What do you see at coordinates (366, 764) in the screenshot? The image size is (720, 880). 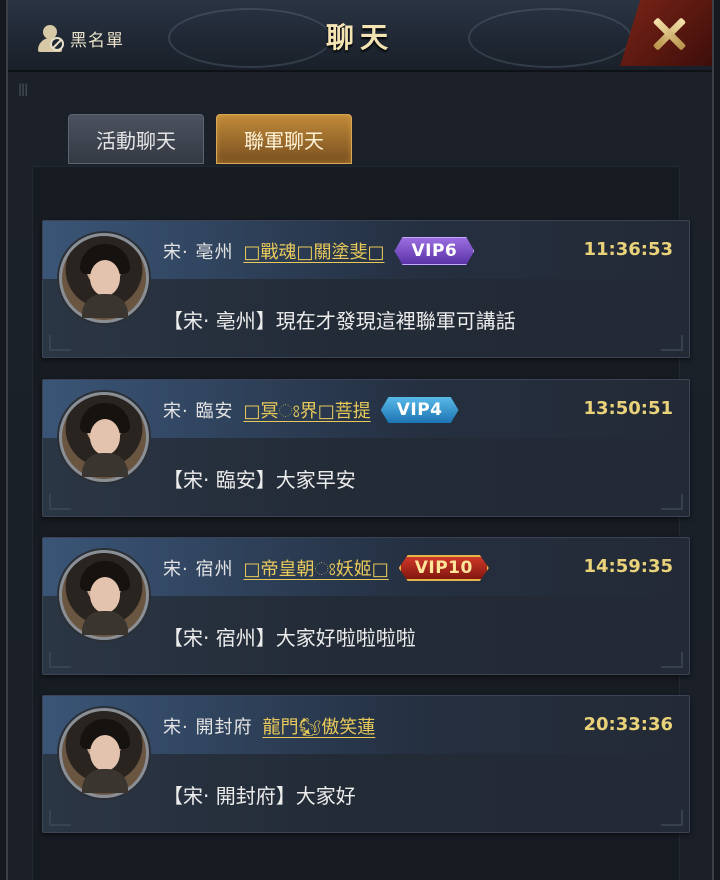 I see `chat-message: 宋· 開封府 龍門🐿傲笑蓮 20:33:36 【宋· 開封府】大家好` at bounding box center [366, 764].